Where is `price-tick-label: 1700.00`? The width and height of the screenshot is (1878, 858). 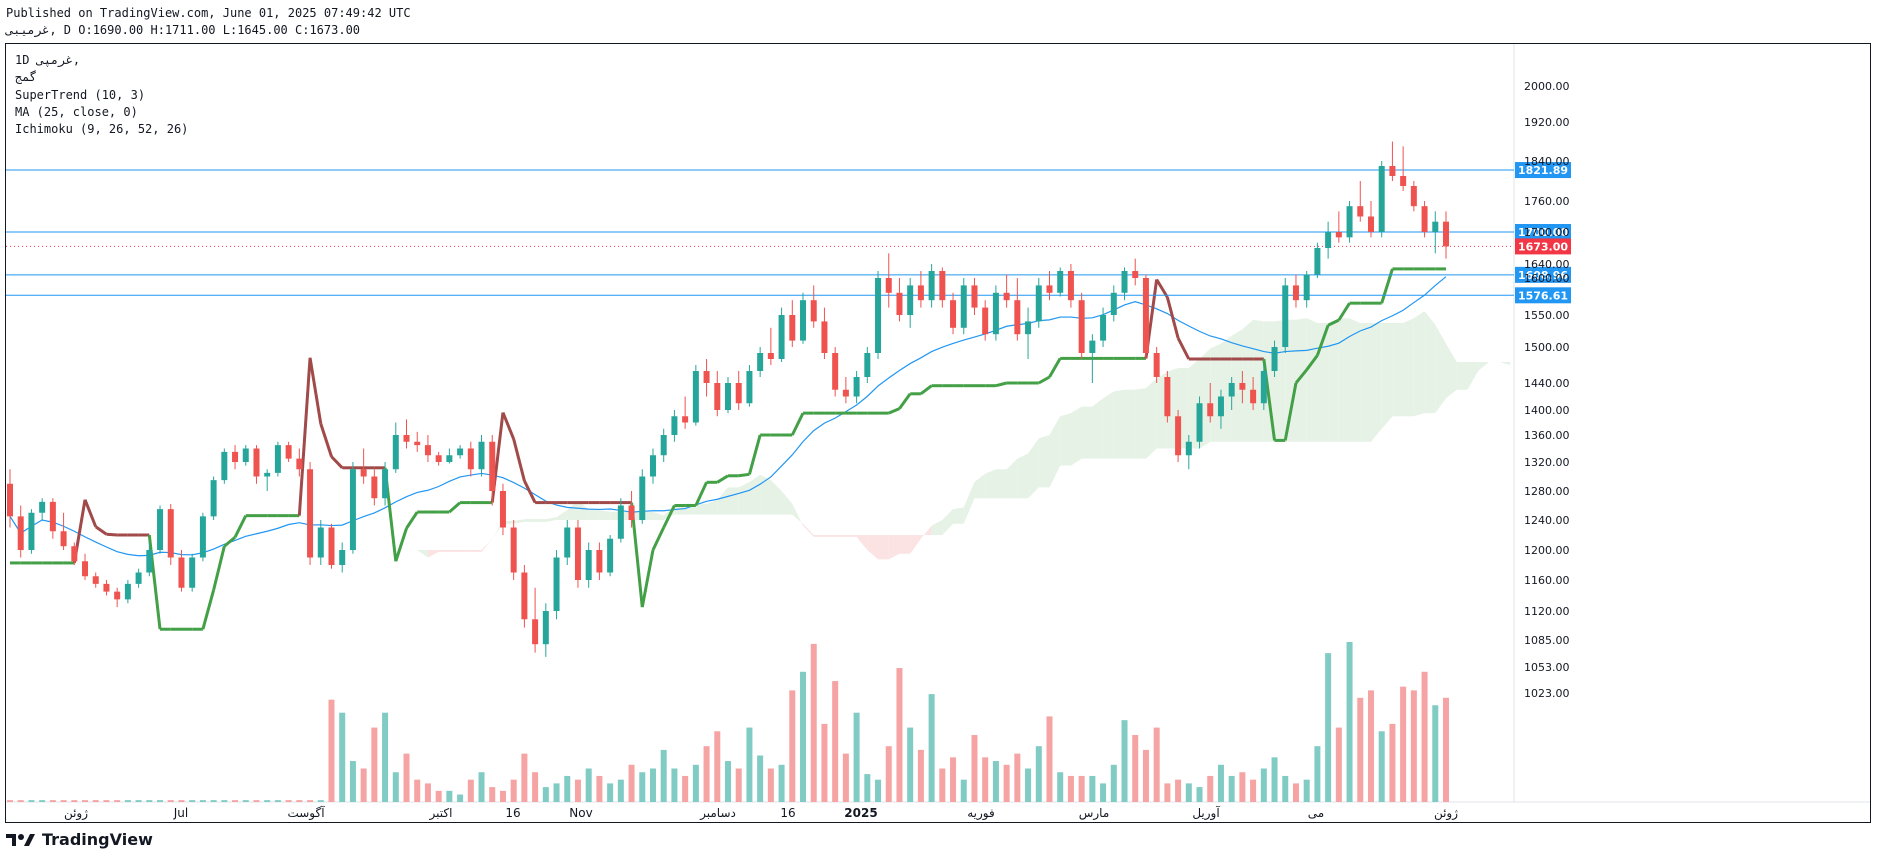
price-tick-label: 1700.00 is located at coordinates (1547, 232).